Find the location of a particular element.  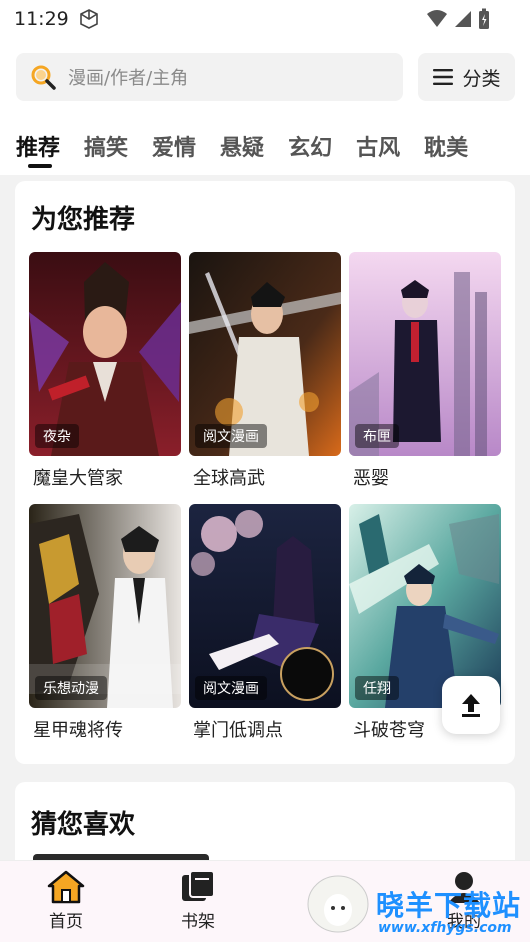

watermark-url: www.xfhygs.com is located at coordinates (445, 928).